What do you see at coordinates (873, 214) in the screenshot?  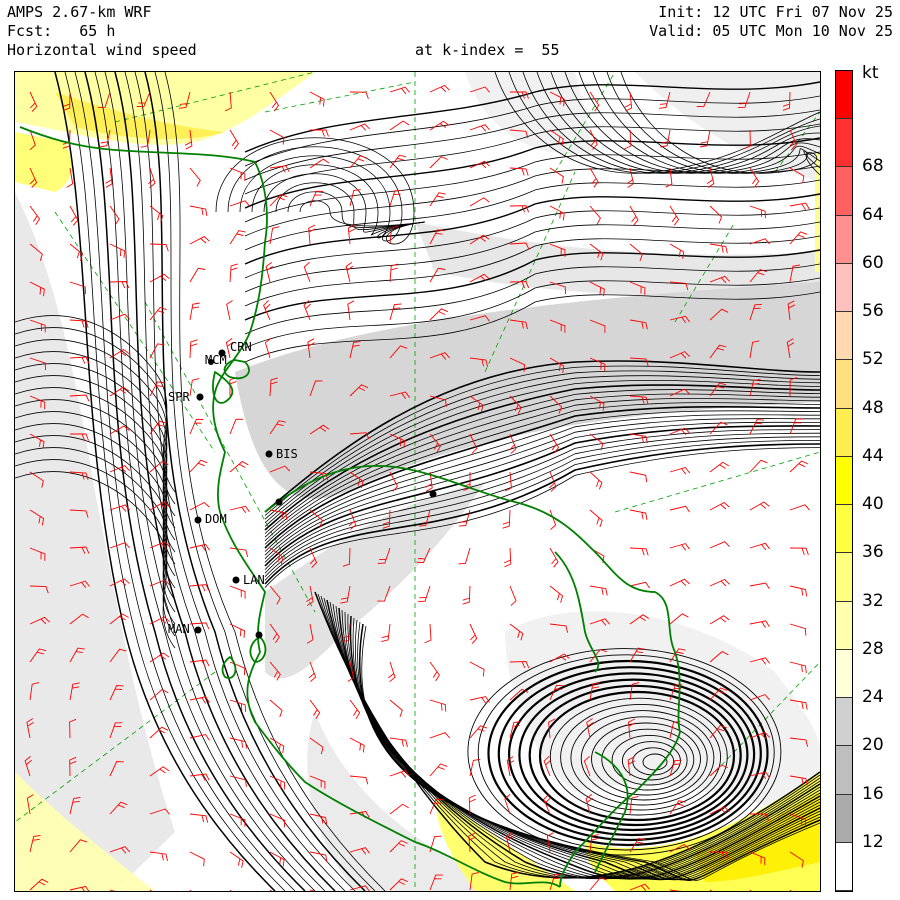 I see `colorbar-tick-label: 64` at bounding box center [873, 214].